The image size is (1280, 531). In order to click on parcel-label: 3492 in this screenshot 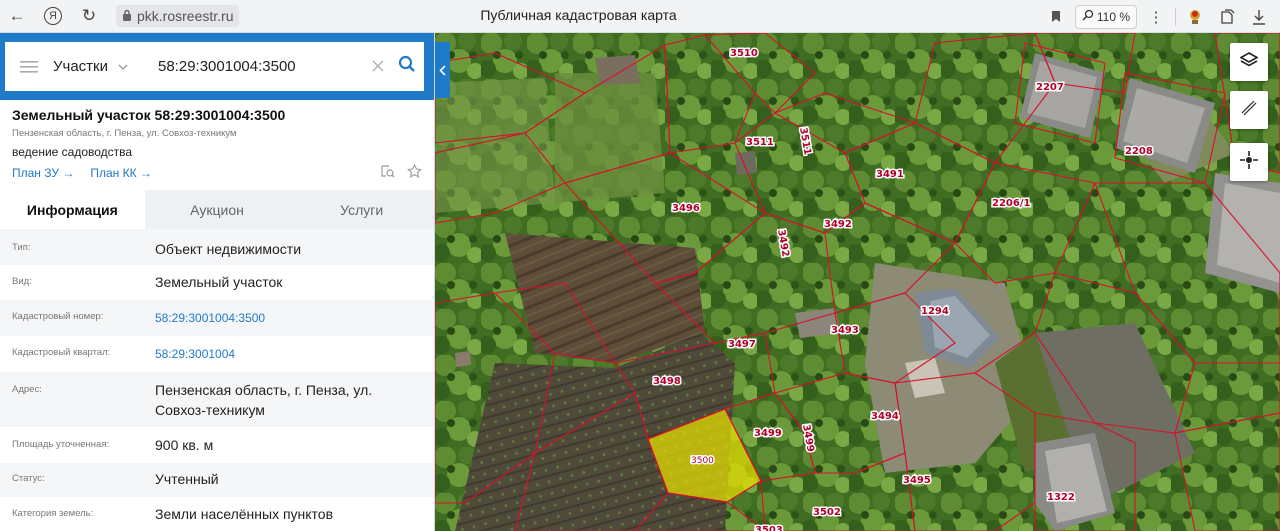, I will do `click(838, 224)`.